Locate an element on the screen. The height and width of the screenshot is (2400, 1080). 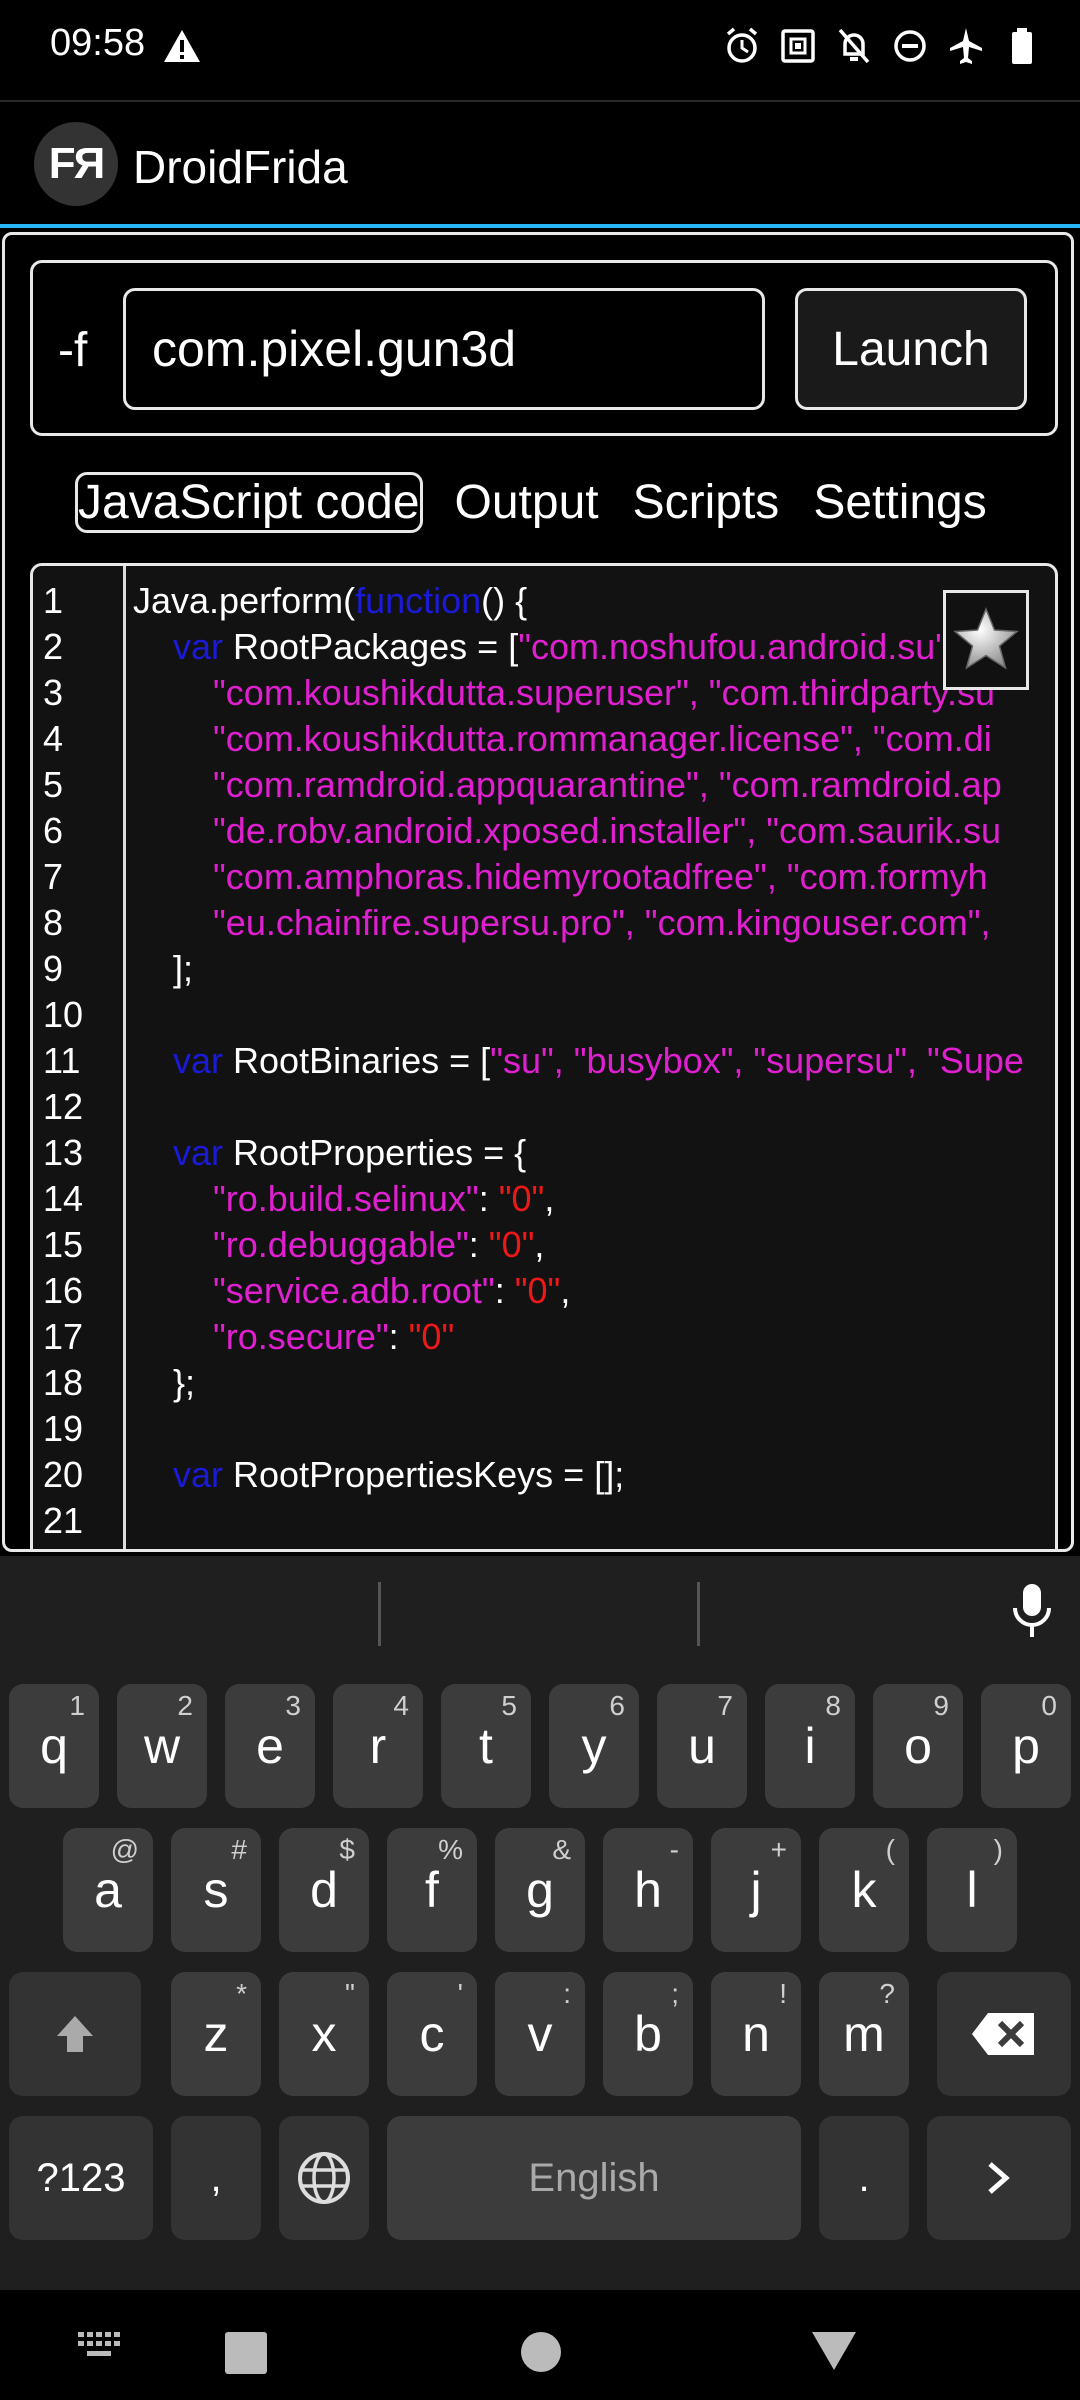
key-label: p is located at coordinates (1026, 1746).